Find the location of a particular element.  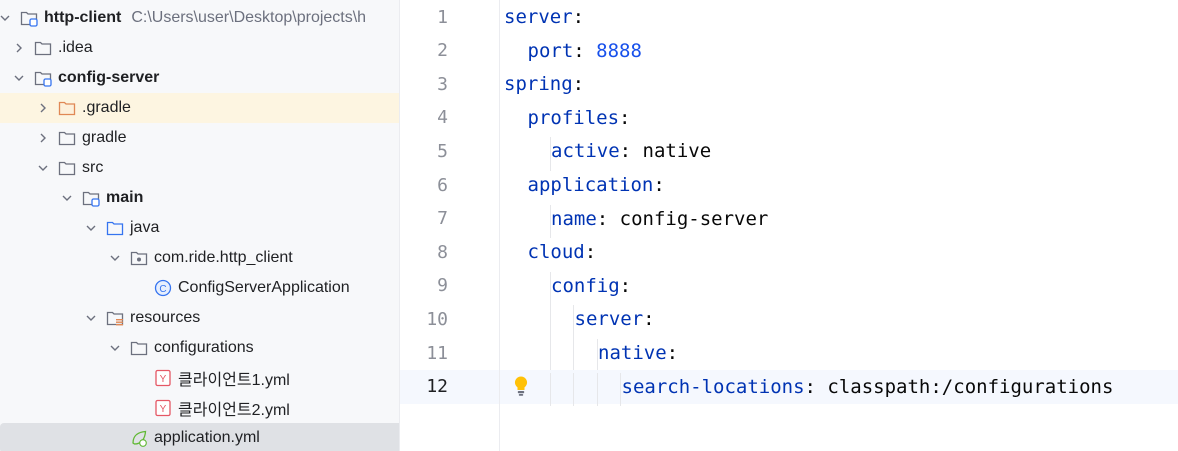

tree-row-클라이언트2-yml: Y 클라이언트2.yml is located at coordinates (199, 408).